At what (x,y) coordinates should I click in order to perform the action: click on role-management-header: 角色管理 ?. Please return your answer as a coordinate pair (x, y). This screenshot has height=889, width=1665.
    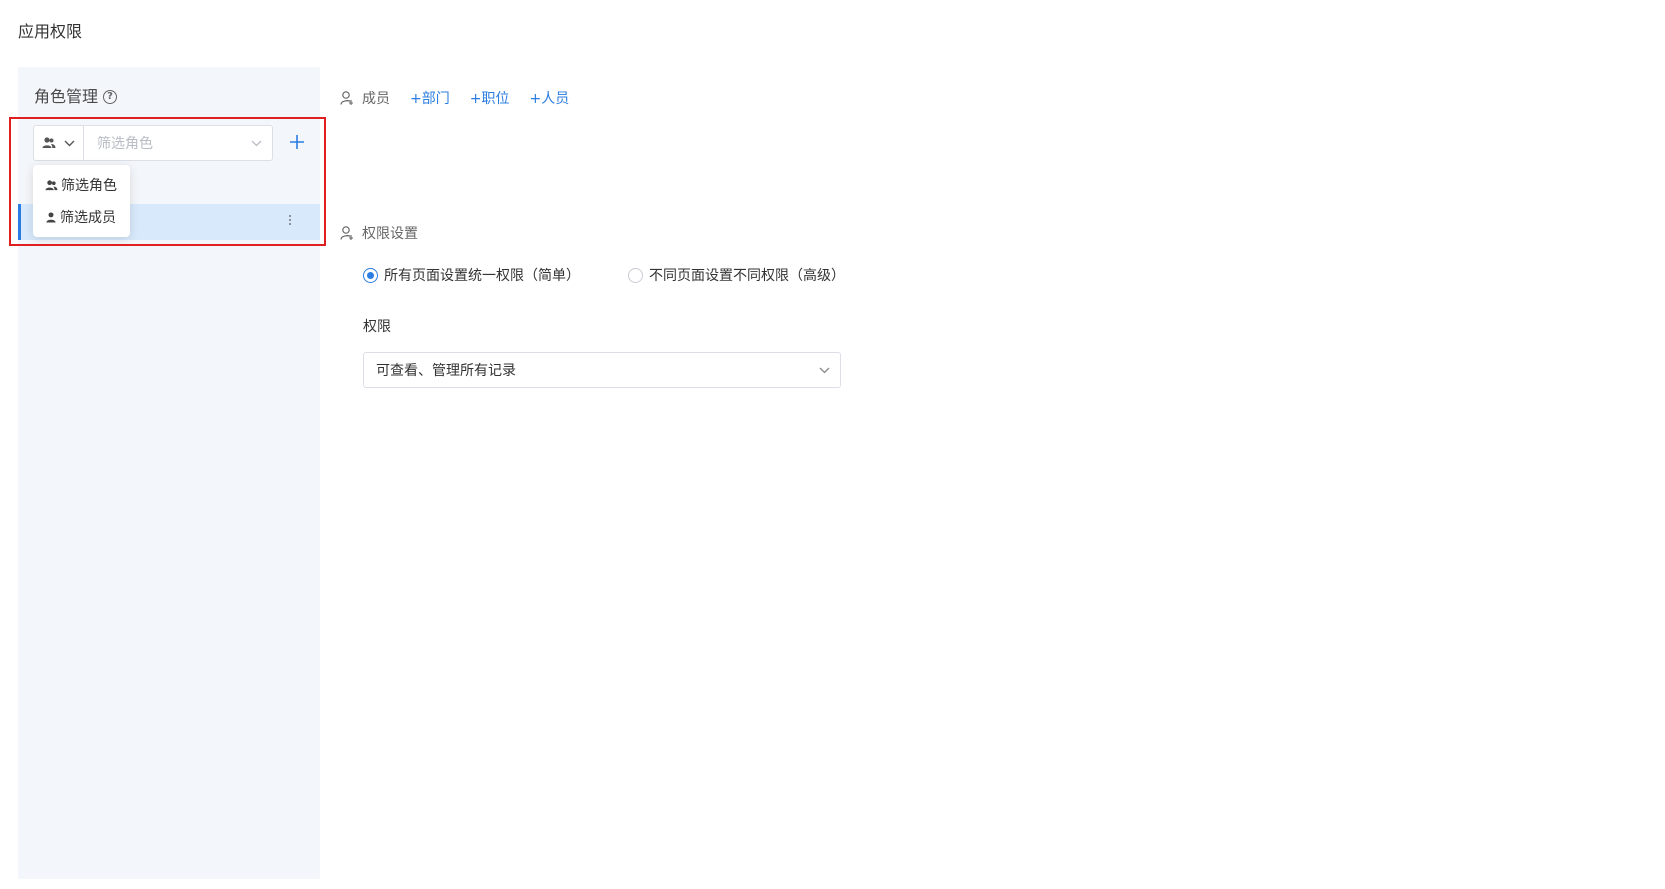
    Looking at the image, I should click on (76, 97).